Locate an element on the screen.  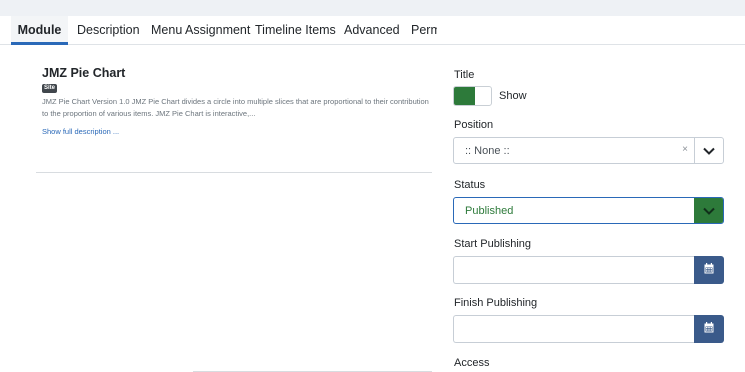
access-label: Access is located at coordinates (472, 363).